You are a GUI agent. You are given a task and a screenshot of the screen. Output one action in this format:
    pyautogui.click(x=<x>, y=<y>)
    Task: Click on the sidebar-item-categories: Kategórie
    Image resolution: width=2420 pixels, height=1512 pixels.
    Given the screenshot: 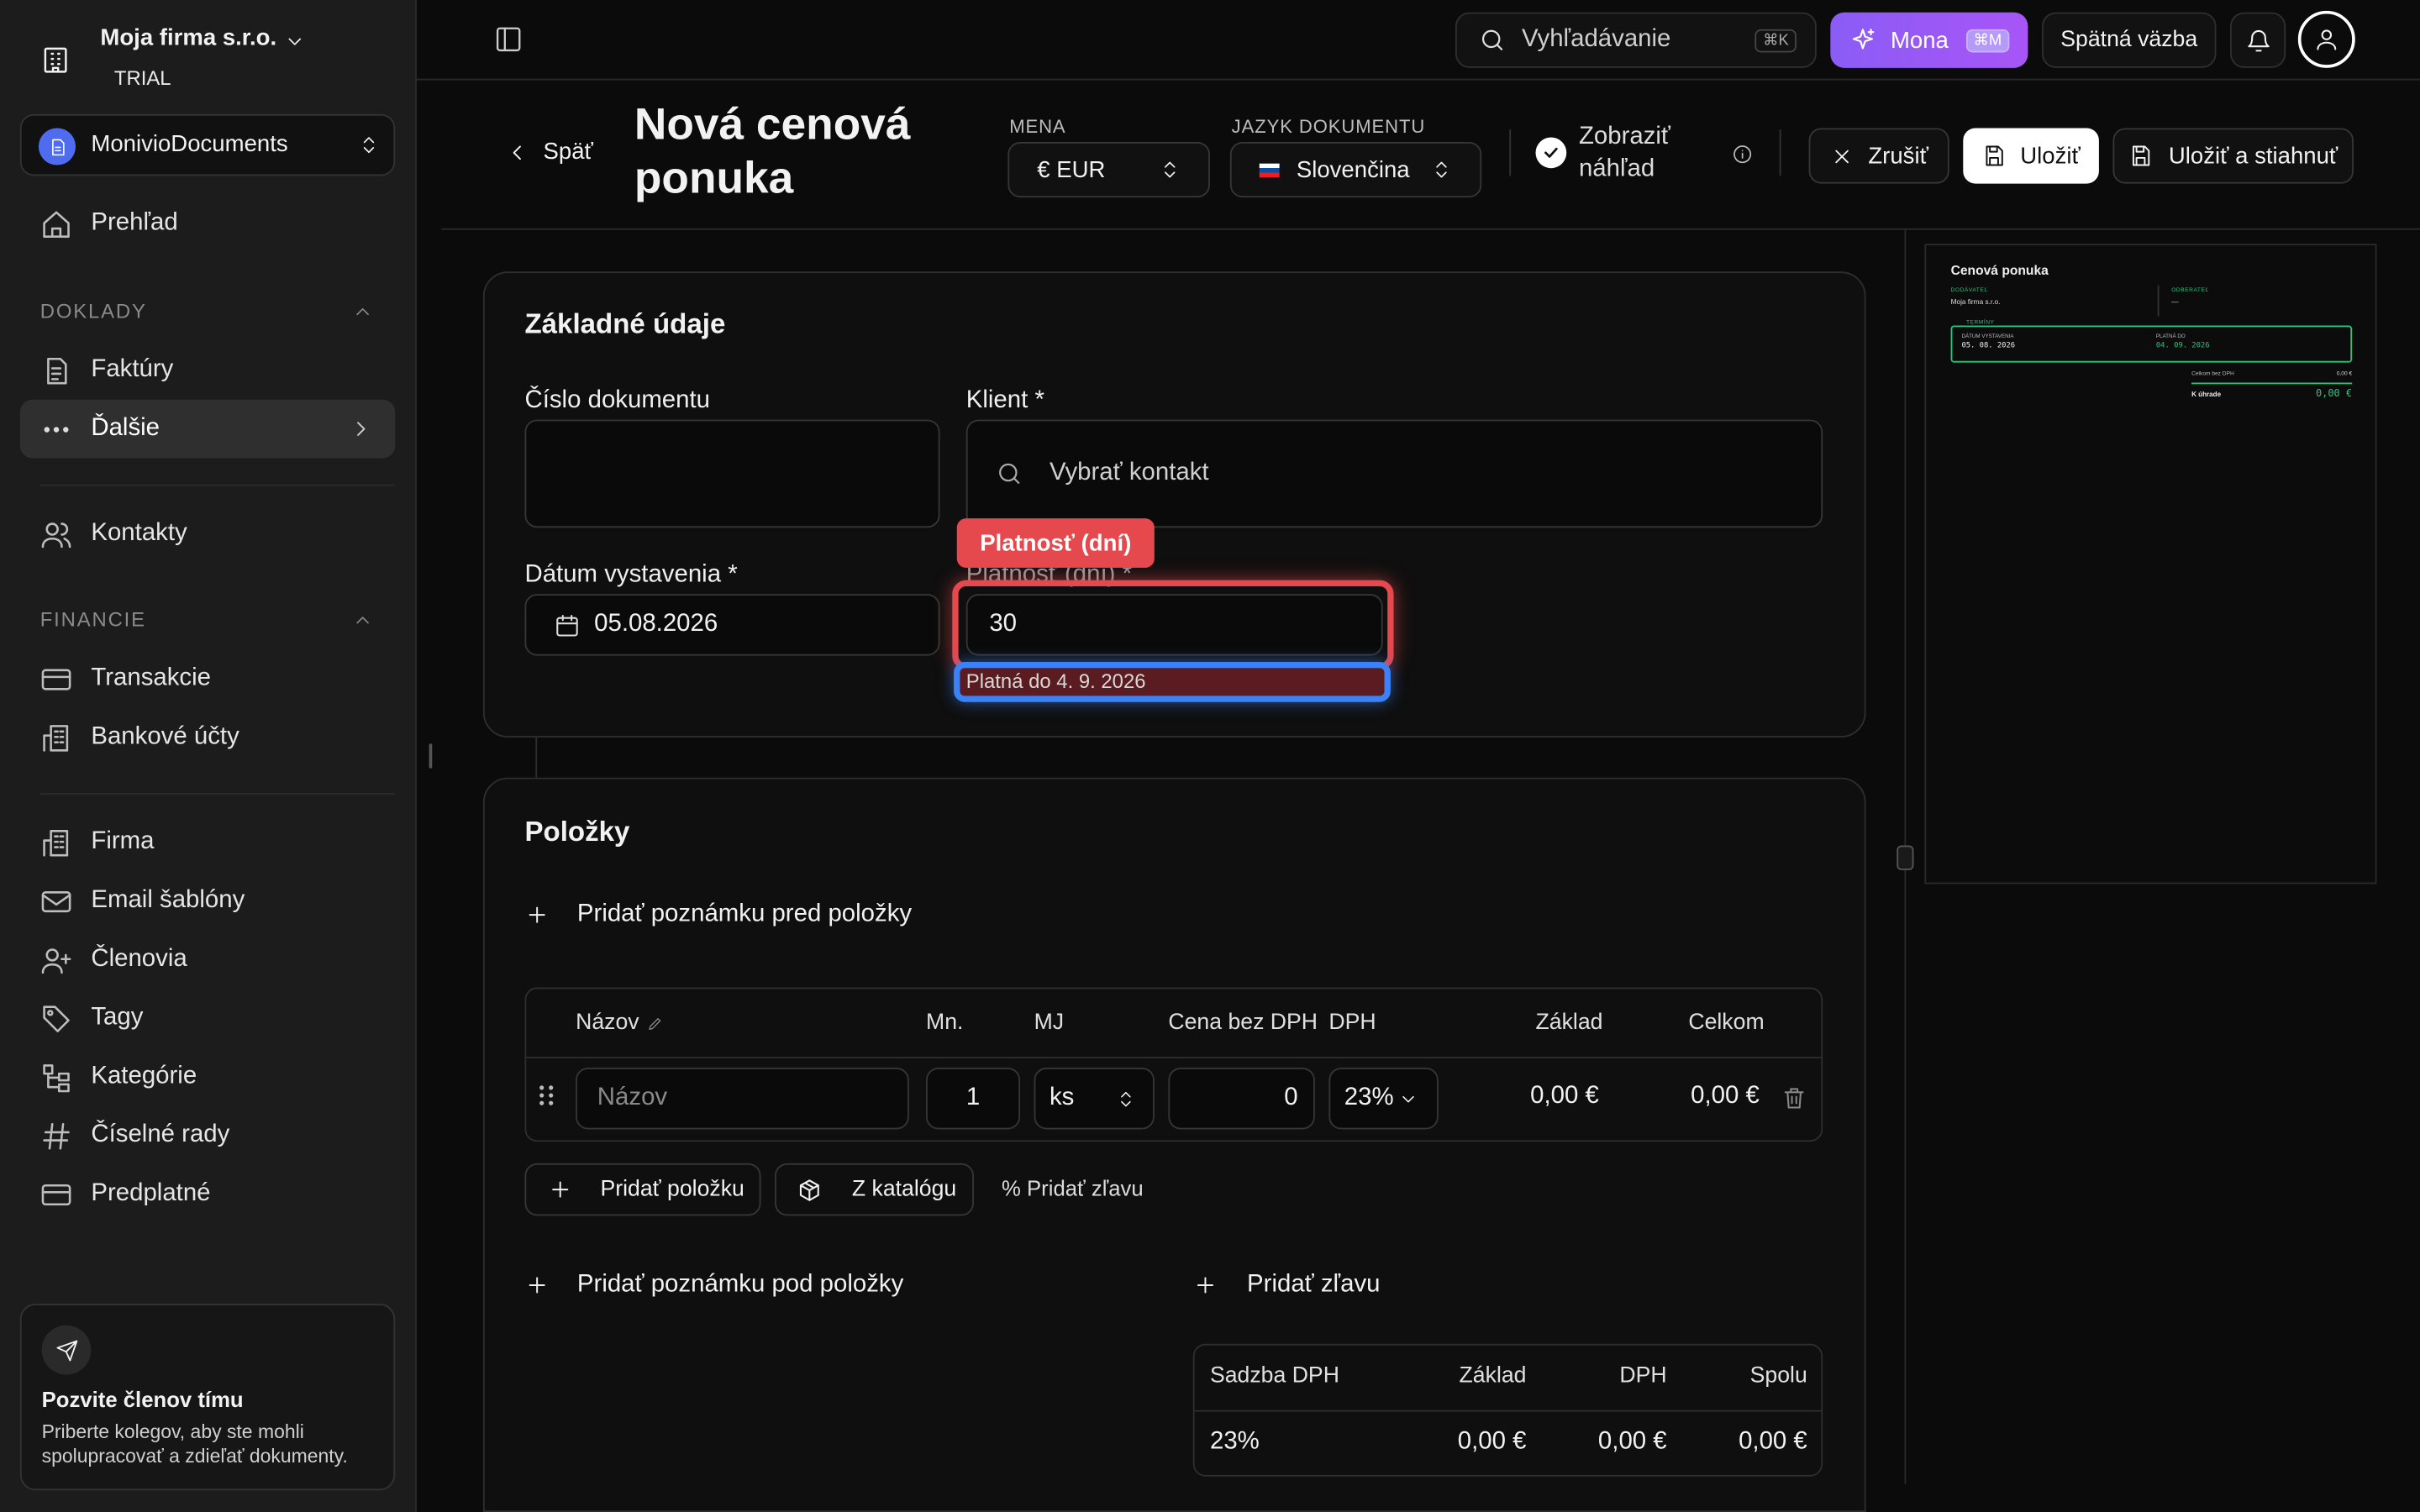 What is the action you would take?
    pyautogui.click(x=207, y=1076)
    